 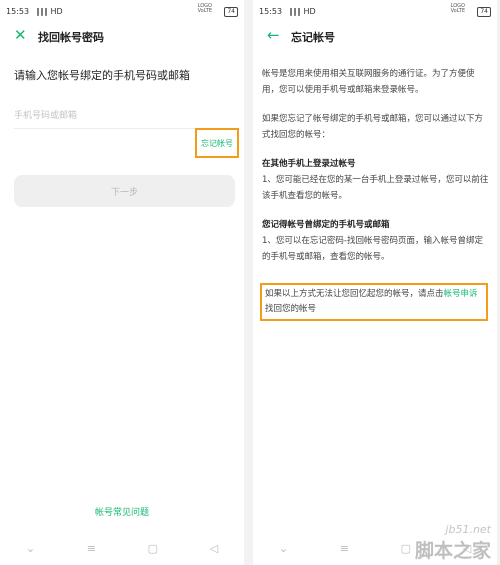 What do you see at coordinates (468, 529) in the screenshot?
I see `watermark-url: jb51.net` at bounding box center [468, 529].